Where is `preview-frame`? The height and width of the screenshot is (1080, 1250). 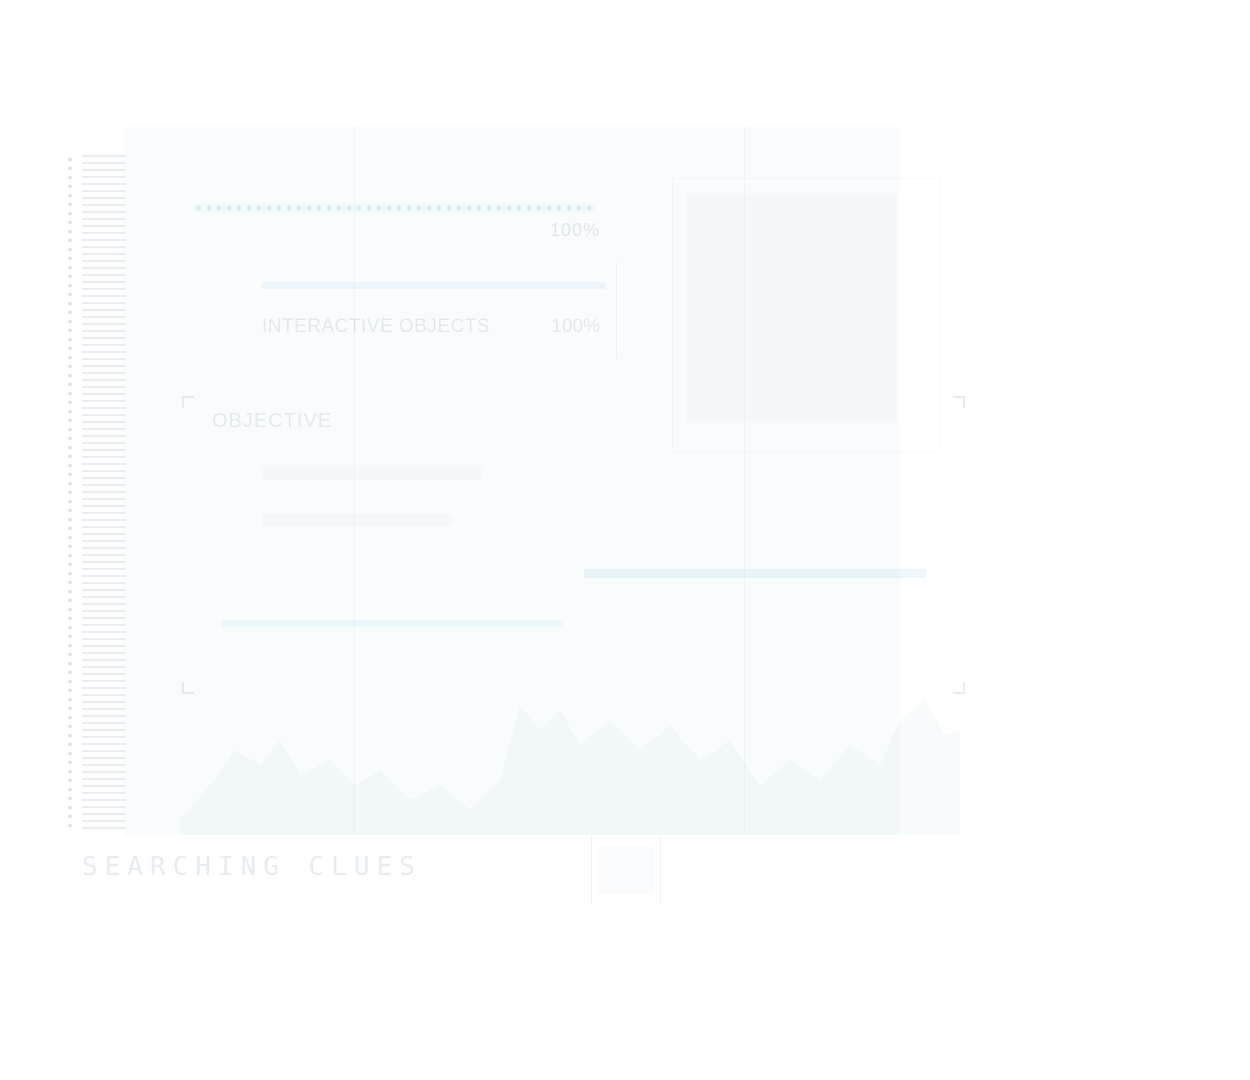
preview-frame is located at coordinates (806, 315).